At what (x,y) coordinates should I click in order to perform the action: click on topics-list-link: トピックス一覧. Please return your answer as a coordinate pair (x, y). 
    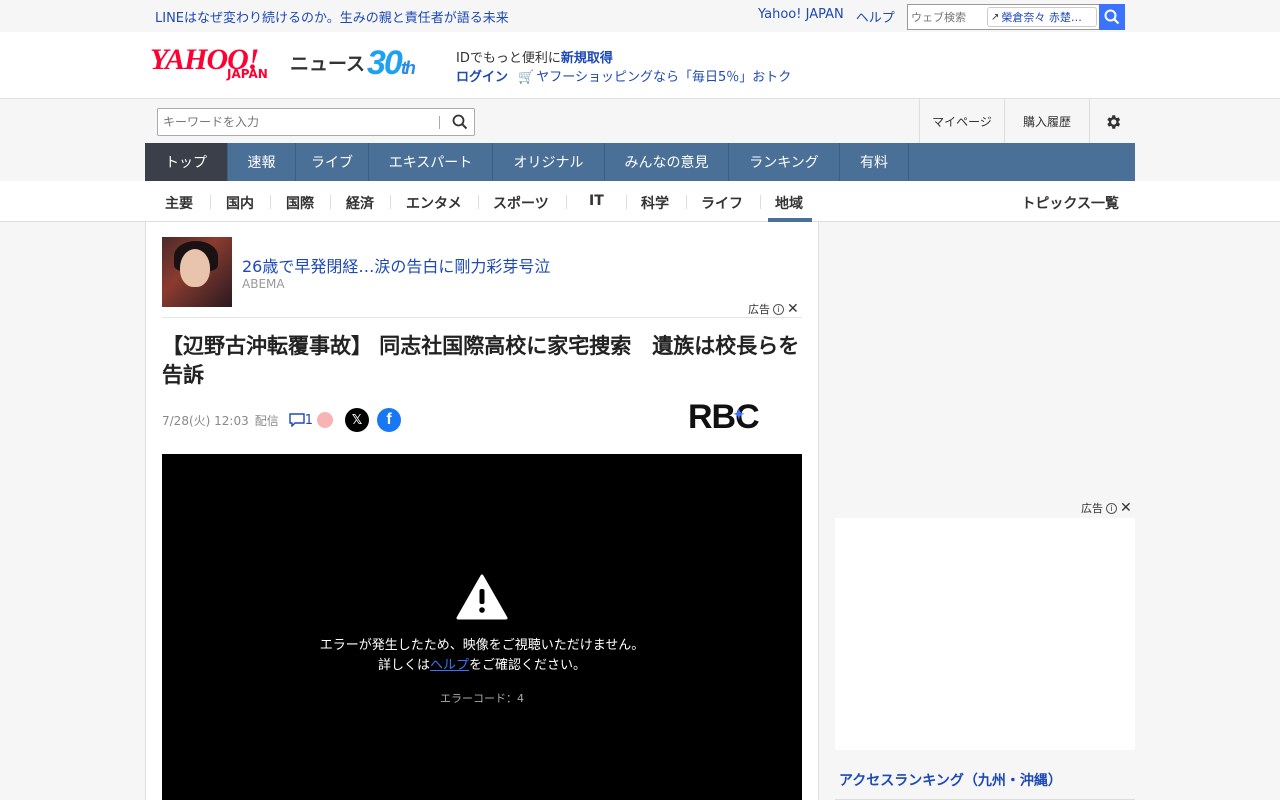
    Looking at the image, I should click on (1070, 203).